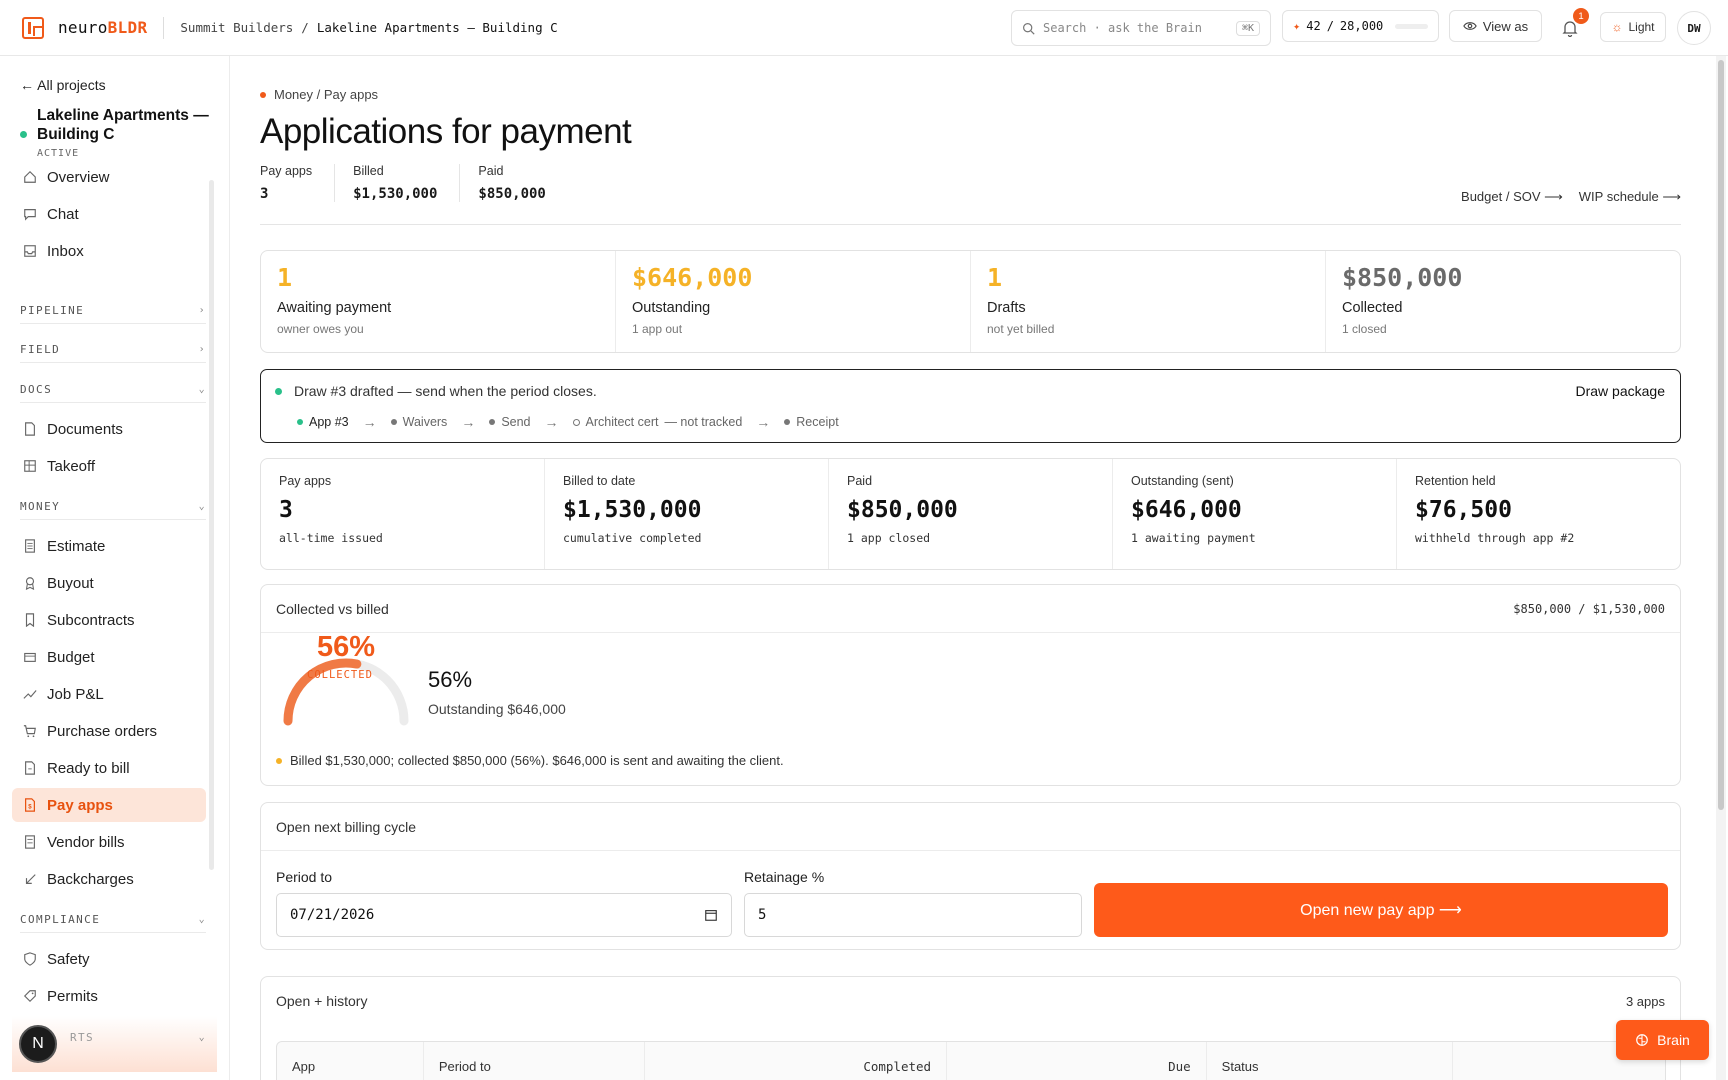  What do you see at coordinates (1141, 28) in the screenshot?
I see `search-input: Search · ask the Brain ⌘K` at bounding box center [1141, 28].